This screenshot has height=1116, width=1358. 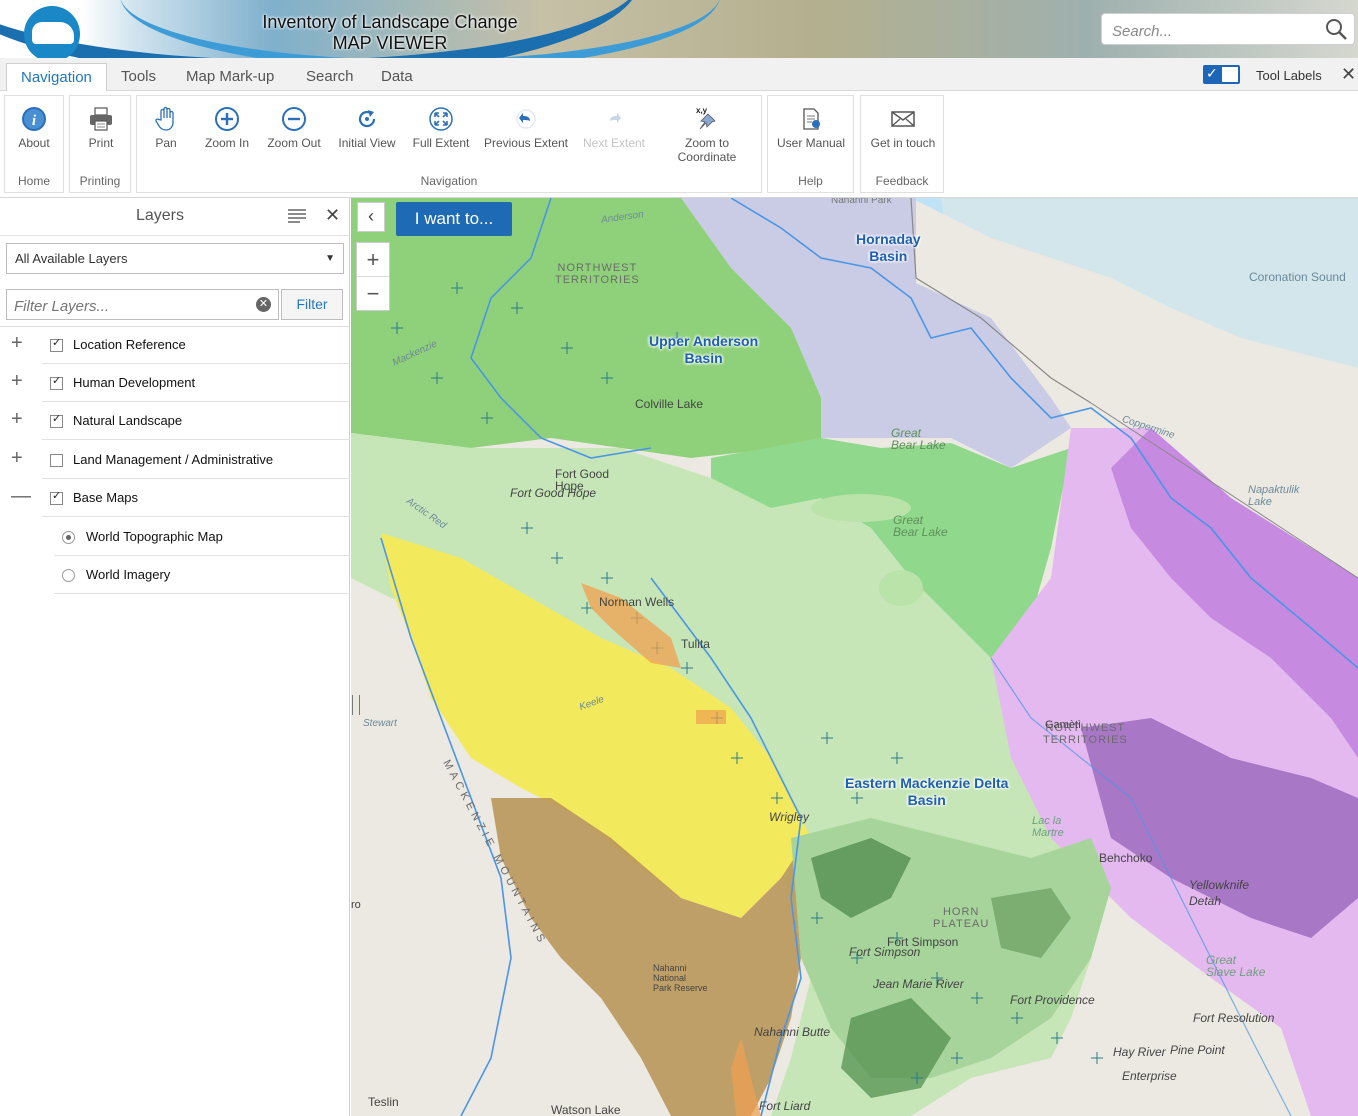 I want to click on layer-item-human-development: + Human Development, so click(x=175, y=383).